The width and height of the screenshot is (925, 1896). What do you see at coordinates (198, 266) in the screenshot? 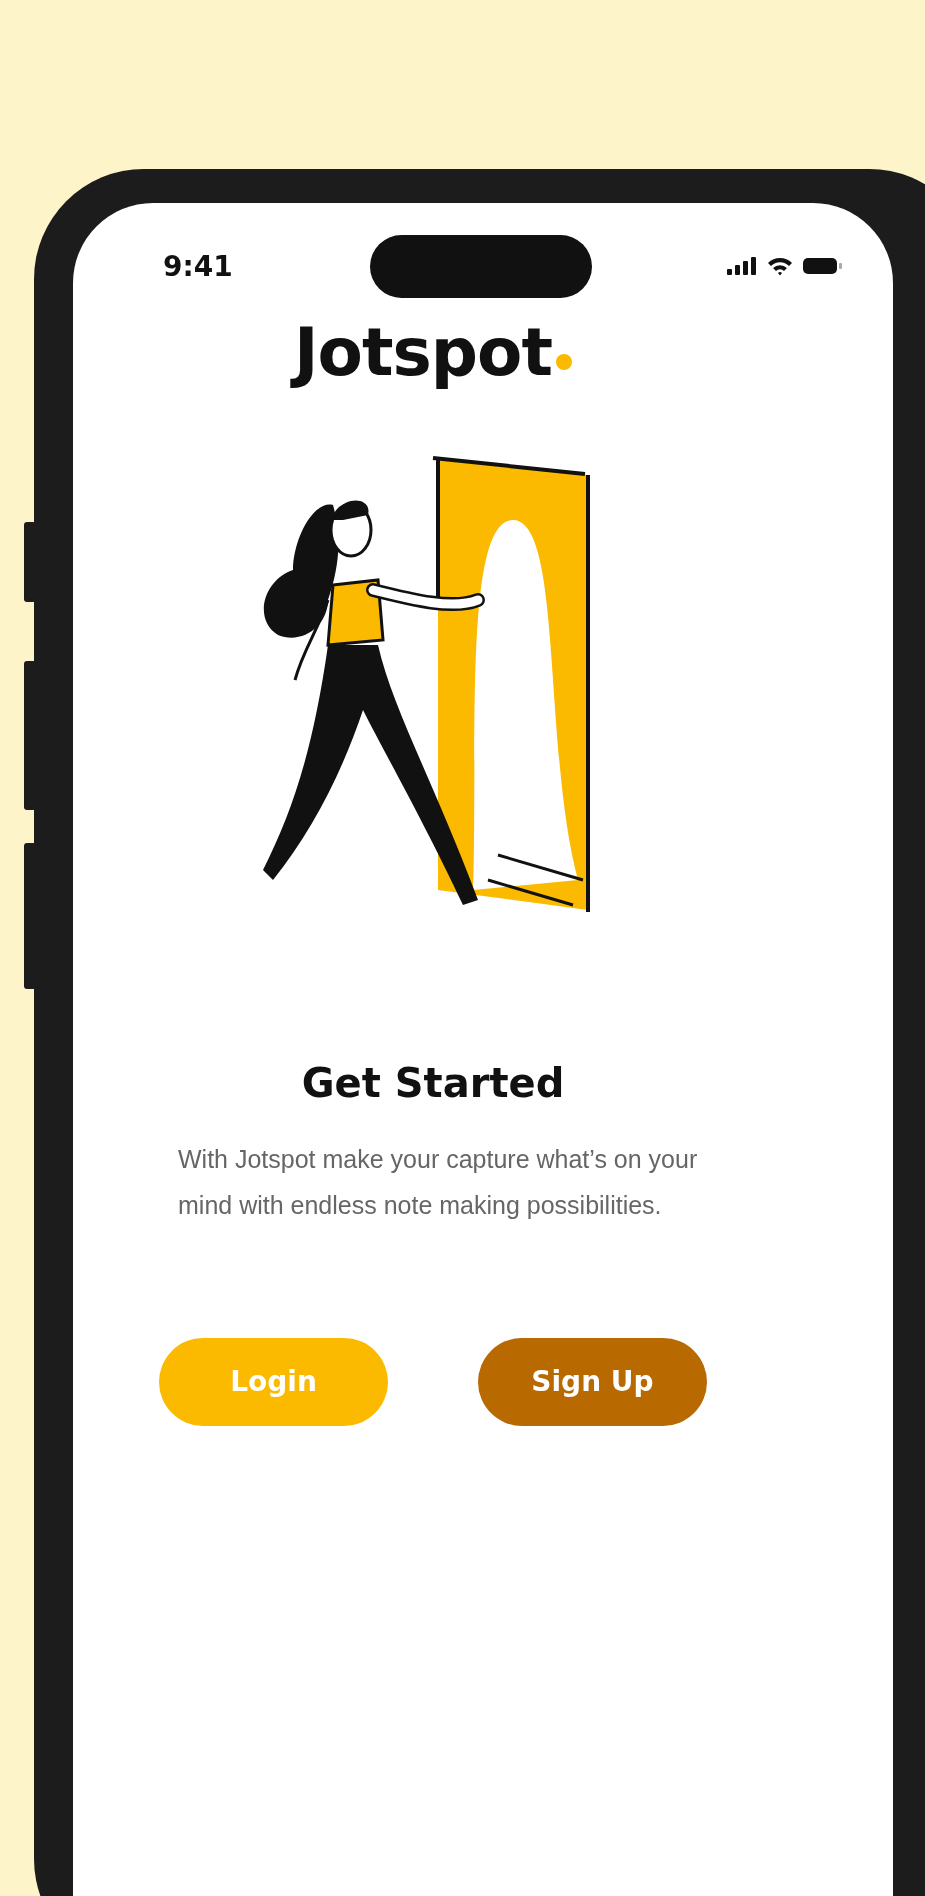
I see `status-time: 9:41` at bounding box center [198, 266].